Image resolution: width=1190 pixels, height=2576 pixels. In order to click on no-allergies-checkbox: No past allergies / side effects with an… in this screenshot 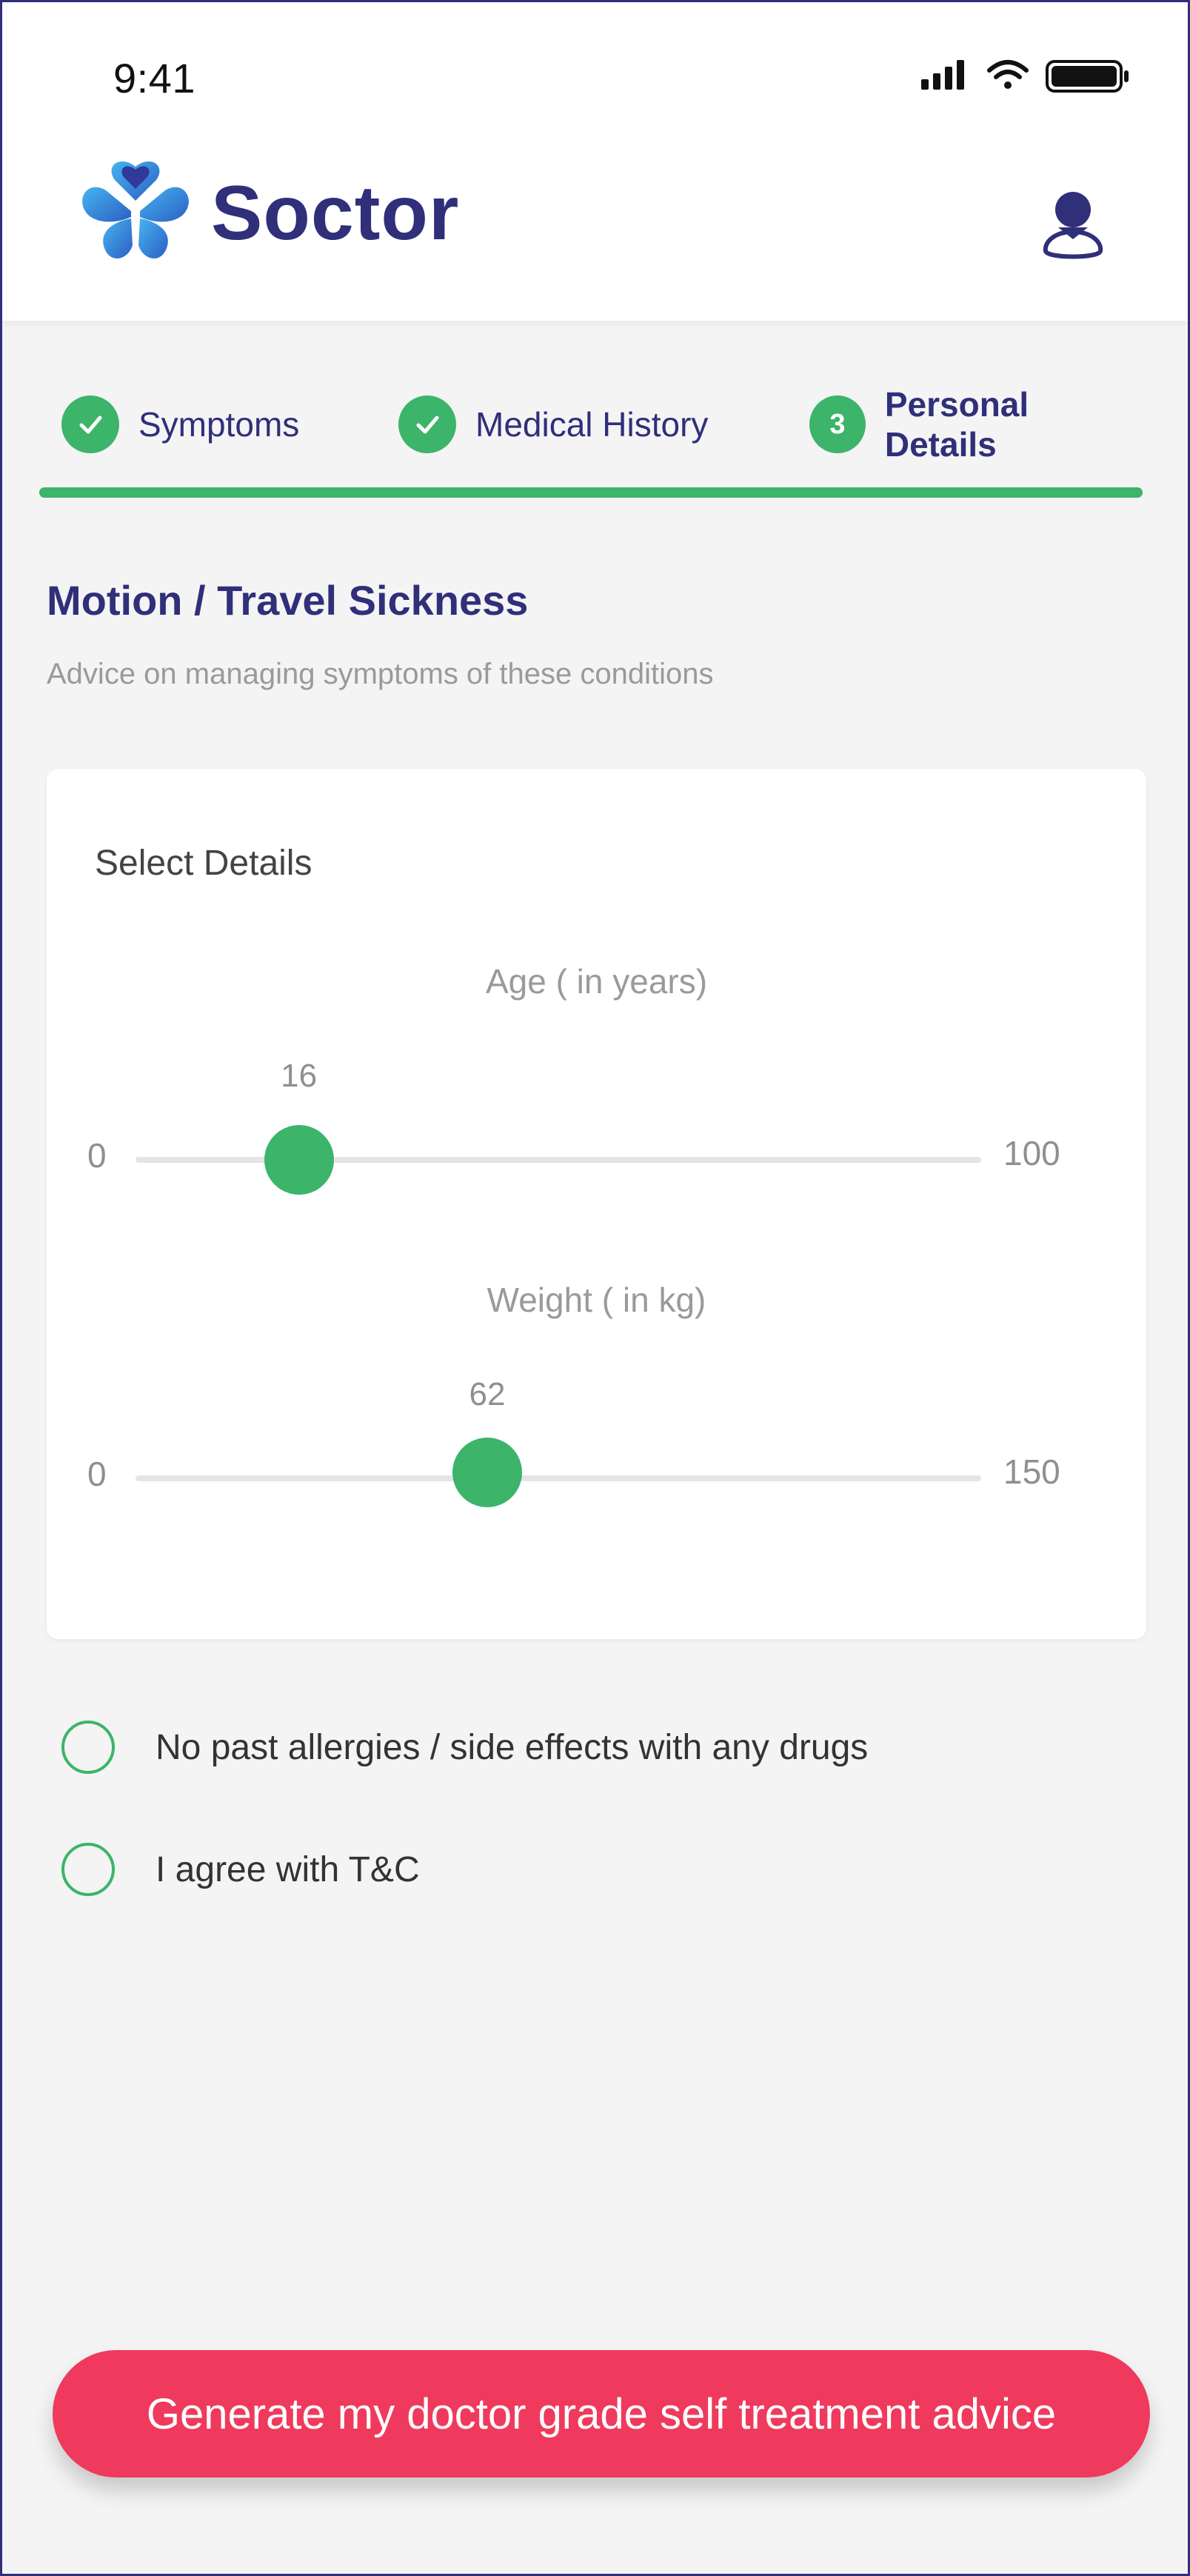, I will do `click(464, 1747)`.